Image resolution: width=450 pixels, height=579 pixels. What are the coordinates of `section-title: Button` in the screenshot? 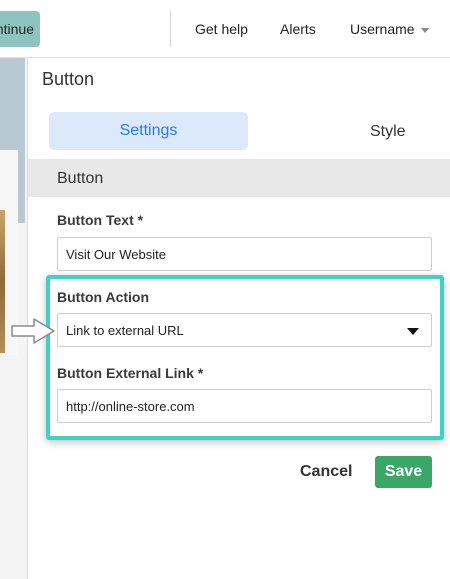 It's located at (80, 178).